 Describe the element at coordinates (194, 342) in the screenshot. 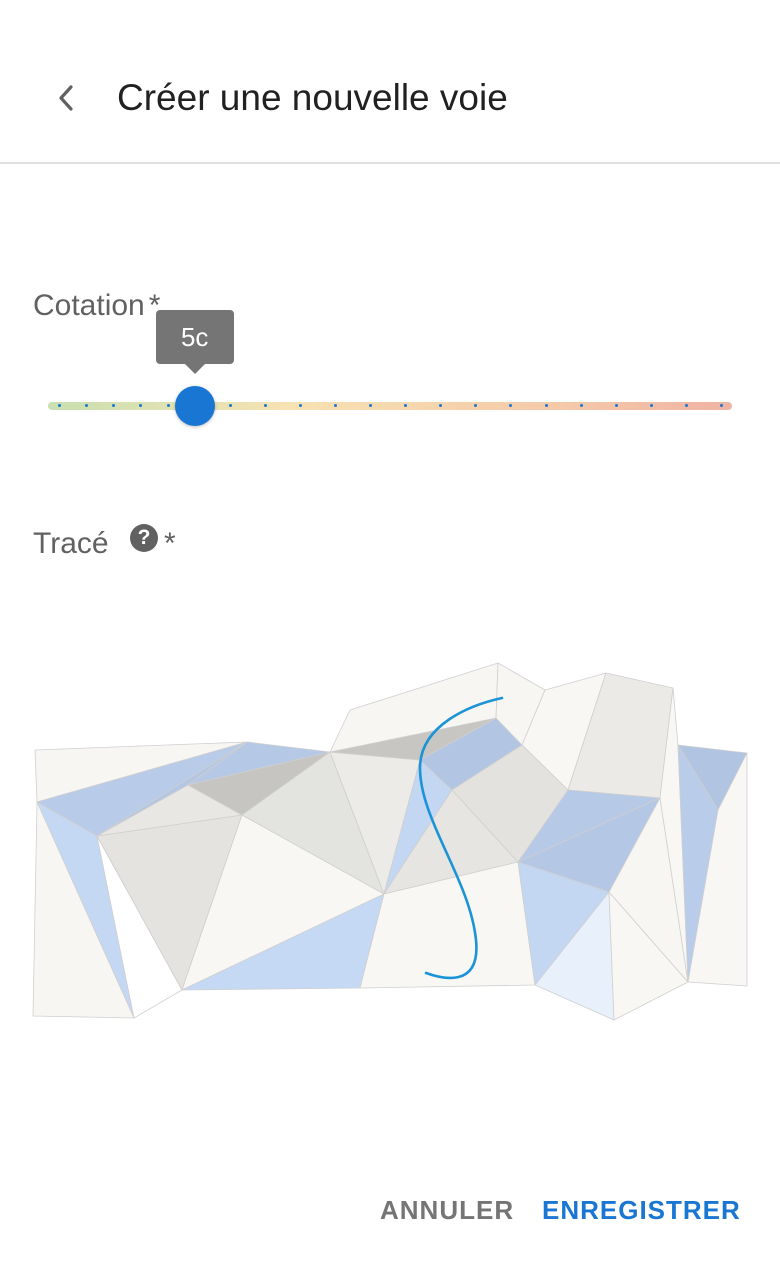

I see `slider-value-label: 5c` at that location.